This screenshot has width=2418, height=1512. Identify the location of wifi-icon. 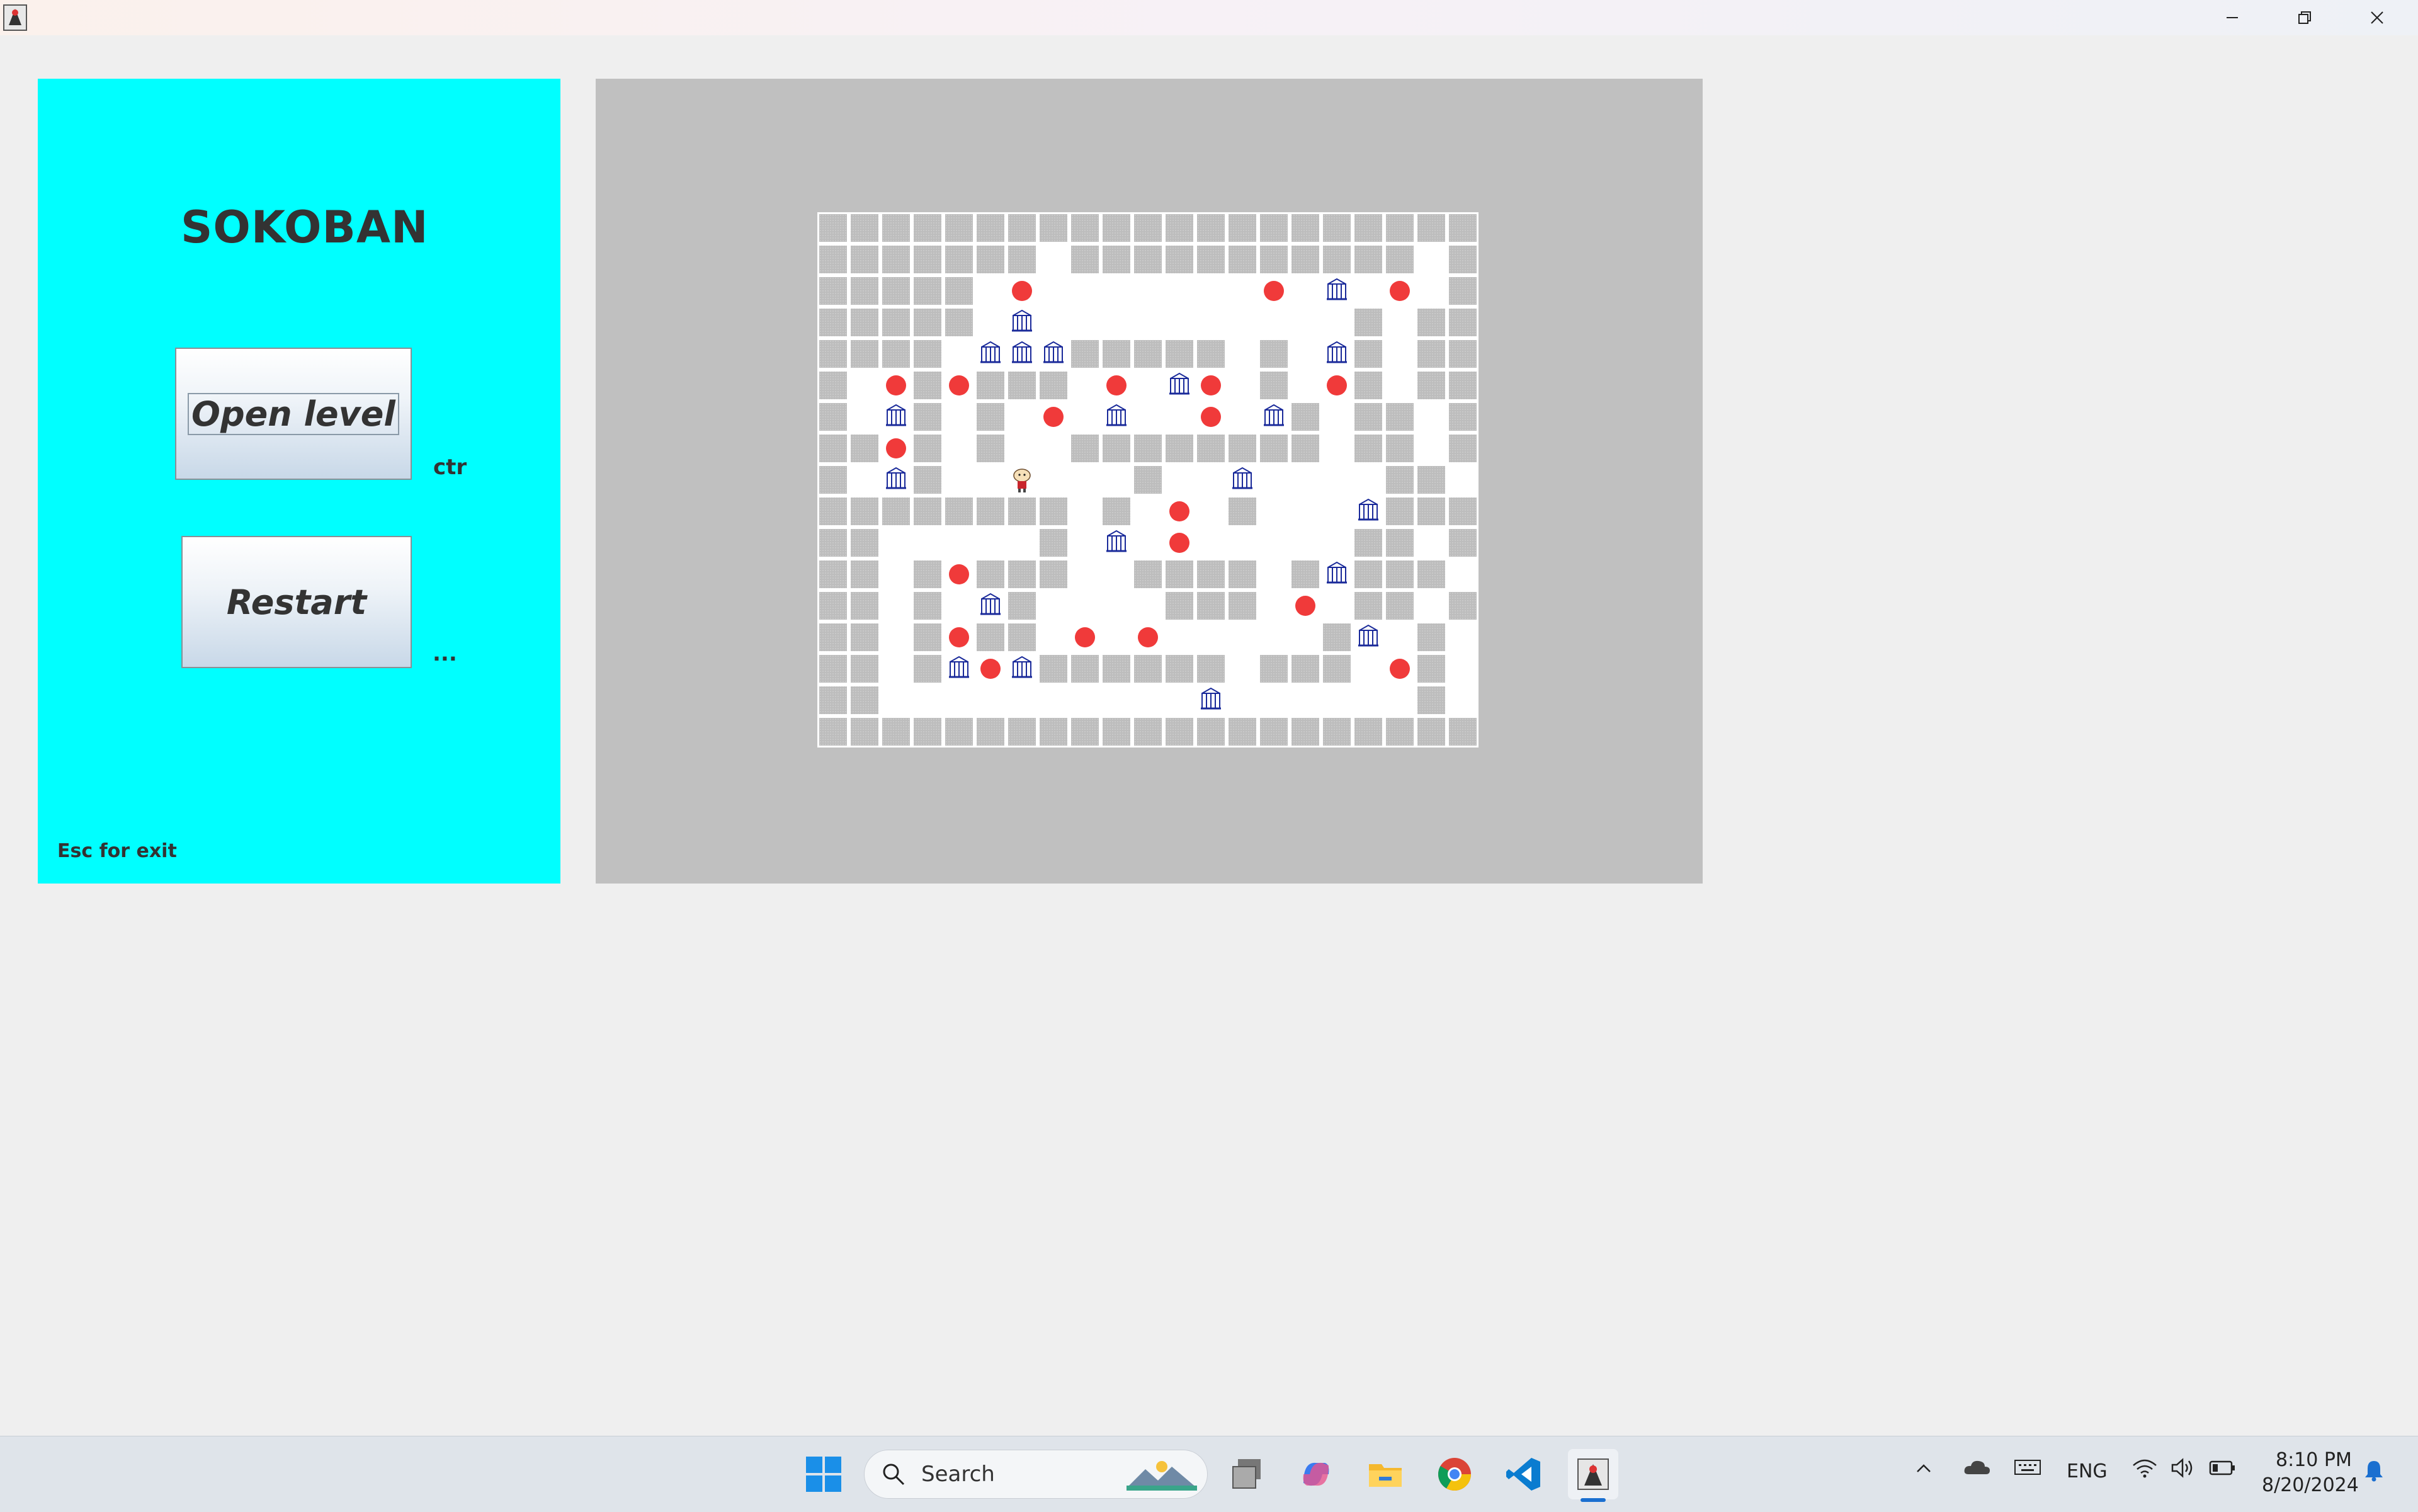
(2144, 1470).